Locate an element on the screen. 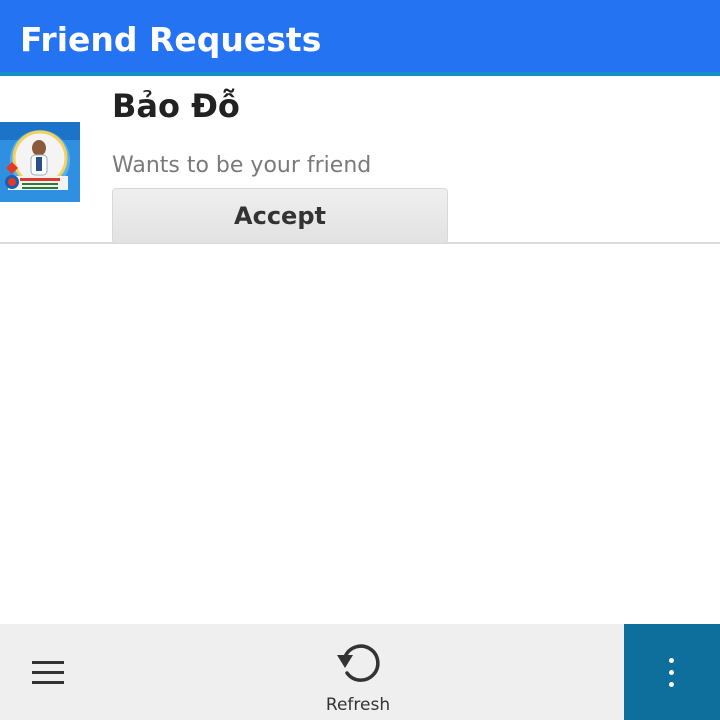  refresh-icon is located at coordinates (358, 663).